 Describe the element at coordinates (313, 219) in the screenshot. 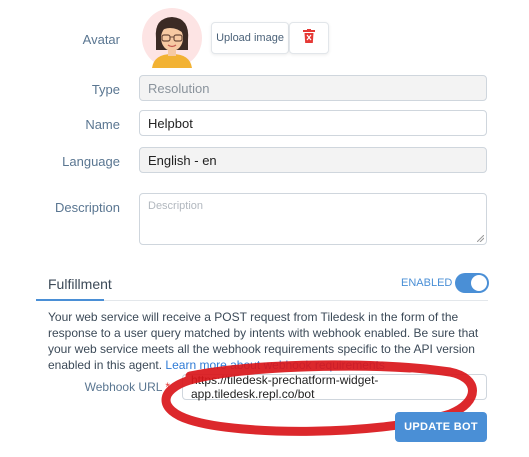

I see `description-textarea: Description` at that location.